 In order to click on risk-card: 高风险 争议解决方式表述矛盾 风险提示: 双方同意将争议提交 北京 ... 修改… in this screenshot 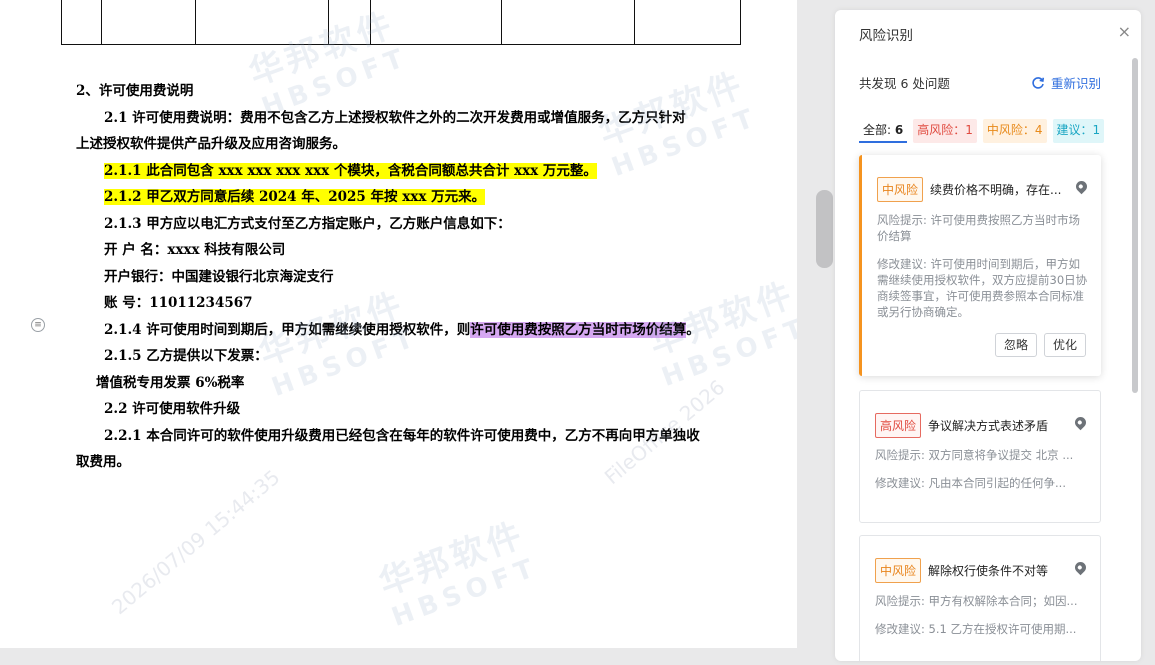, I will do `click(980, 456)`.